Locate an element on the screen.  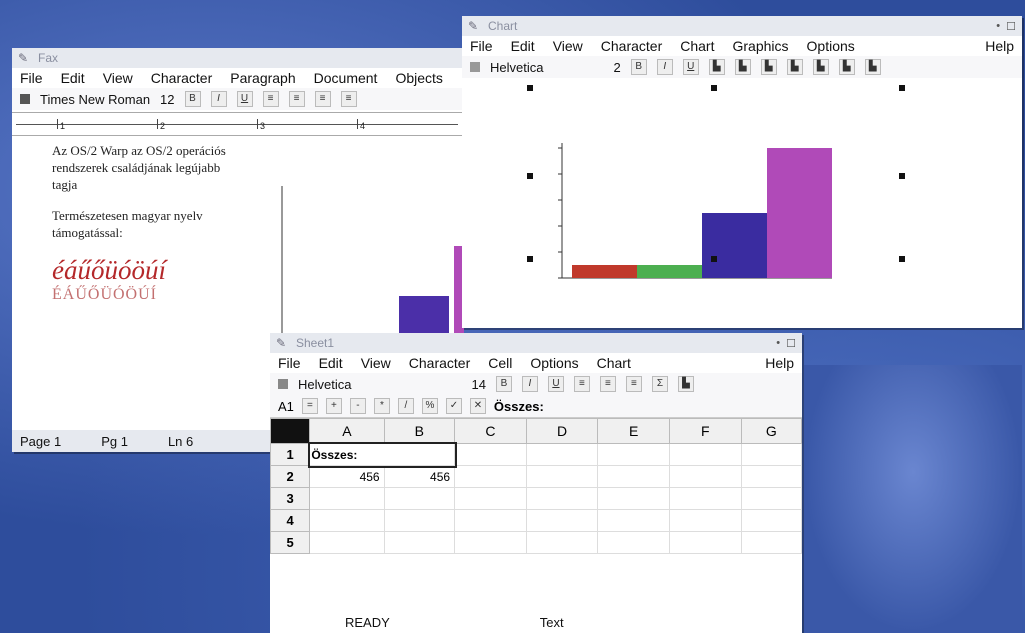
row-header: 4 is located at coordinates (290, 520).